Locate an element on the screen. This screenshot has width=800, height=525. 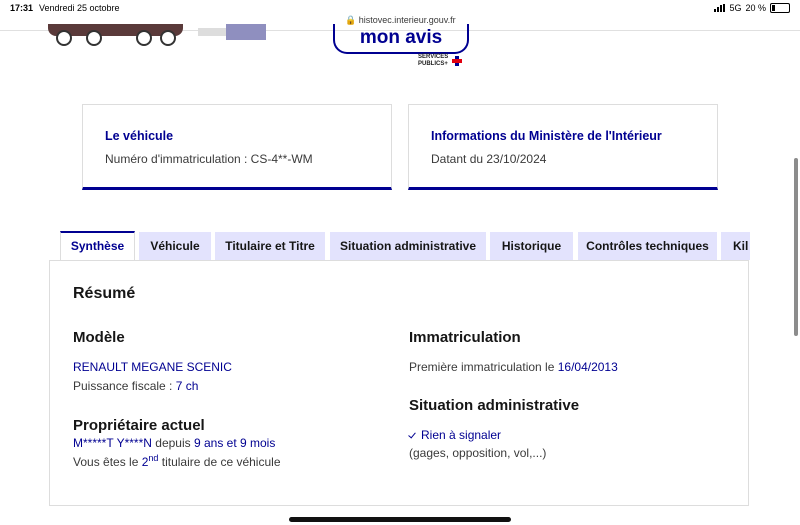
date: Vendredi 25 octobre is located at coordinates (79, 8).